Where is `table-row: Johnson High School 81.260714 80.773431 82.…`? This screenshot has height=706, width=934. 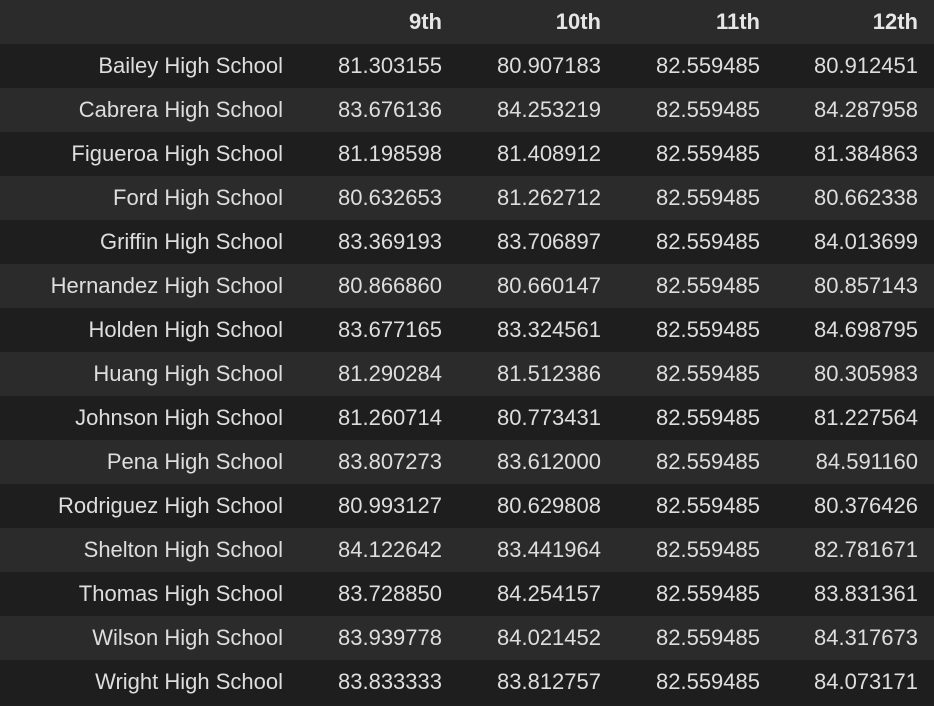 table-row: Johnson High School 81.260714 80.773431 82.… is located at coordinates (467, 418).